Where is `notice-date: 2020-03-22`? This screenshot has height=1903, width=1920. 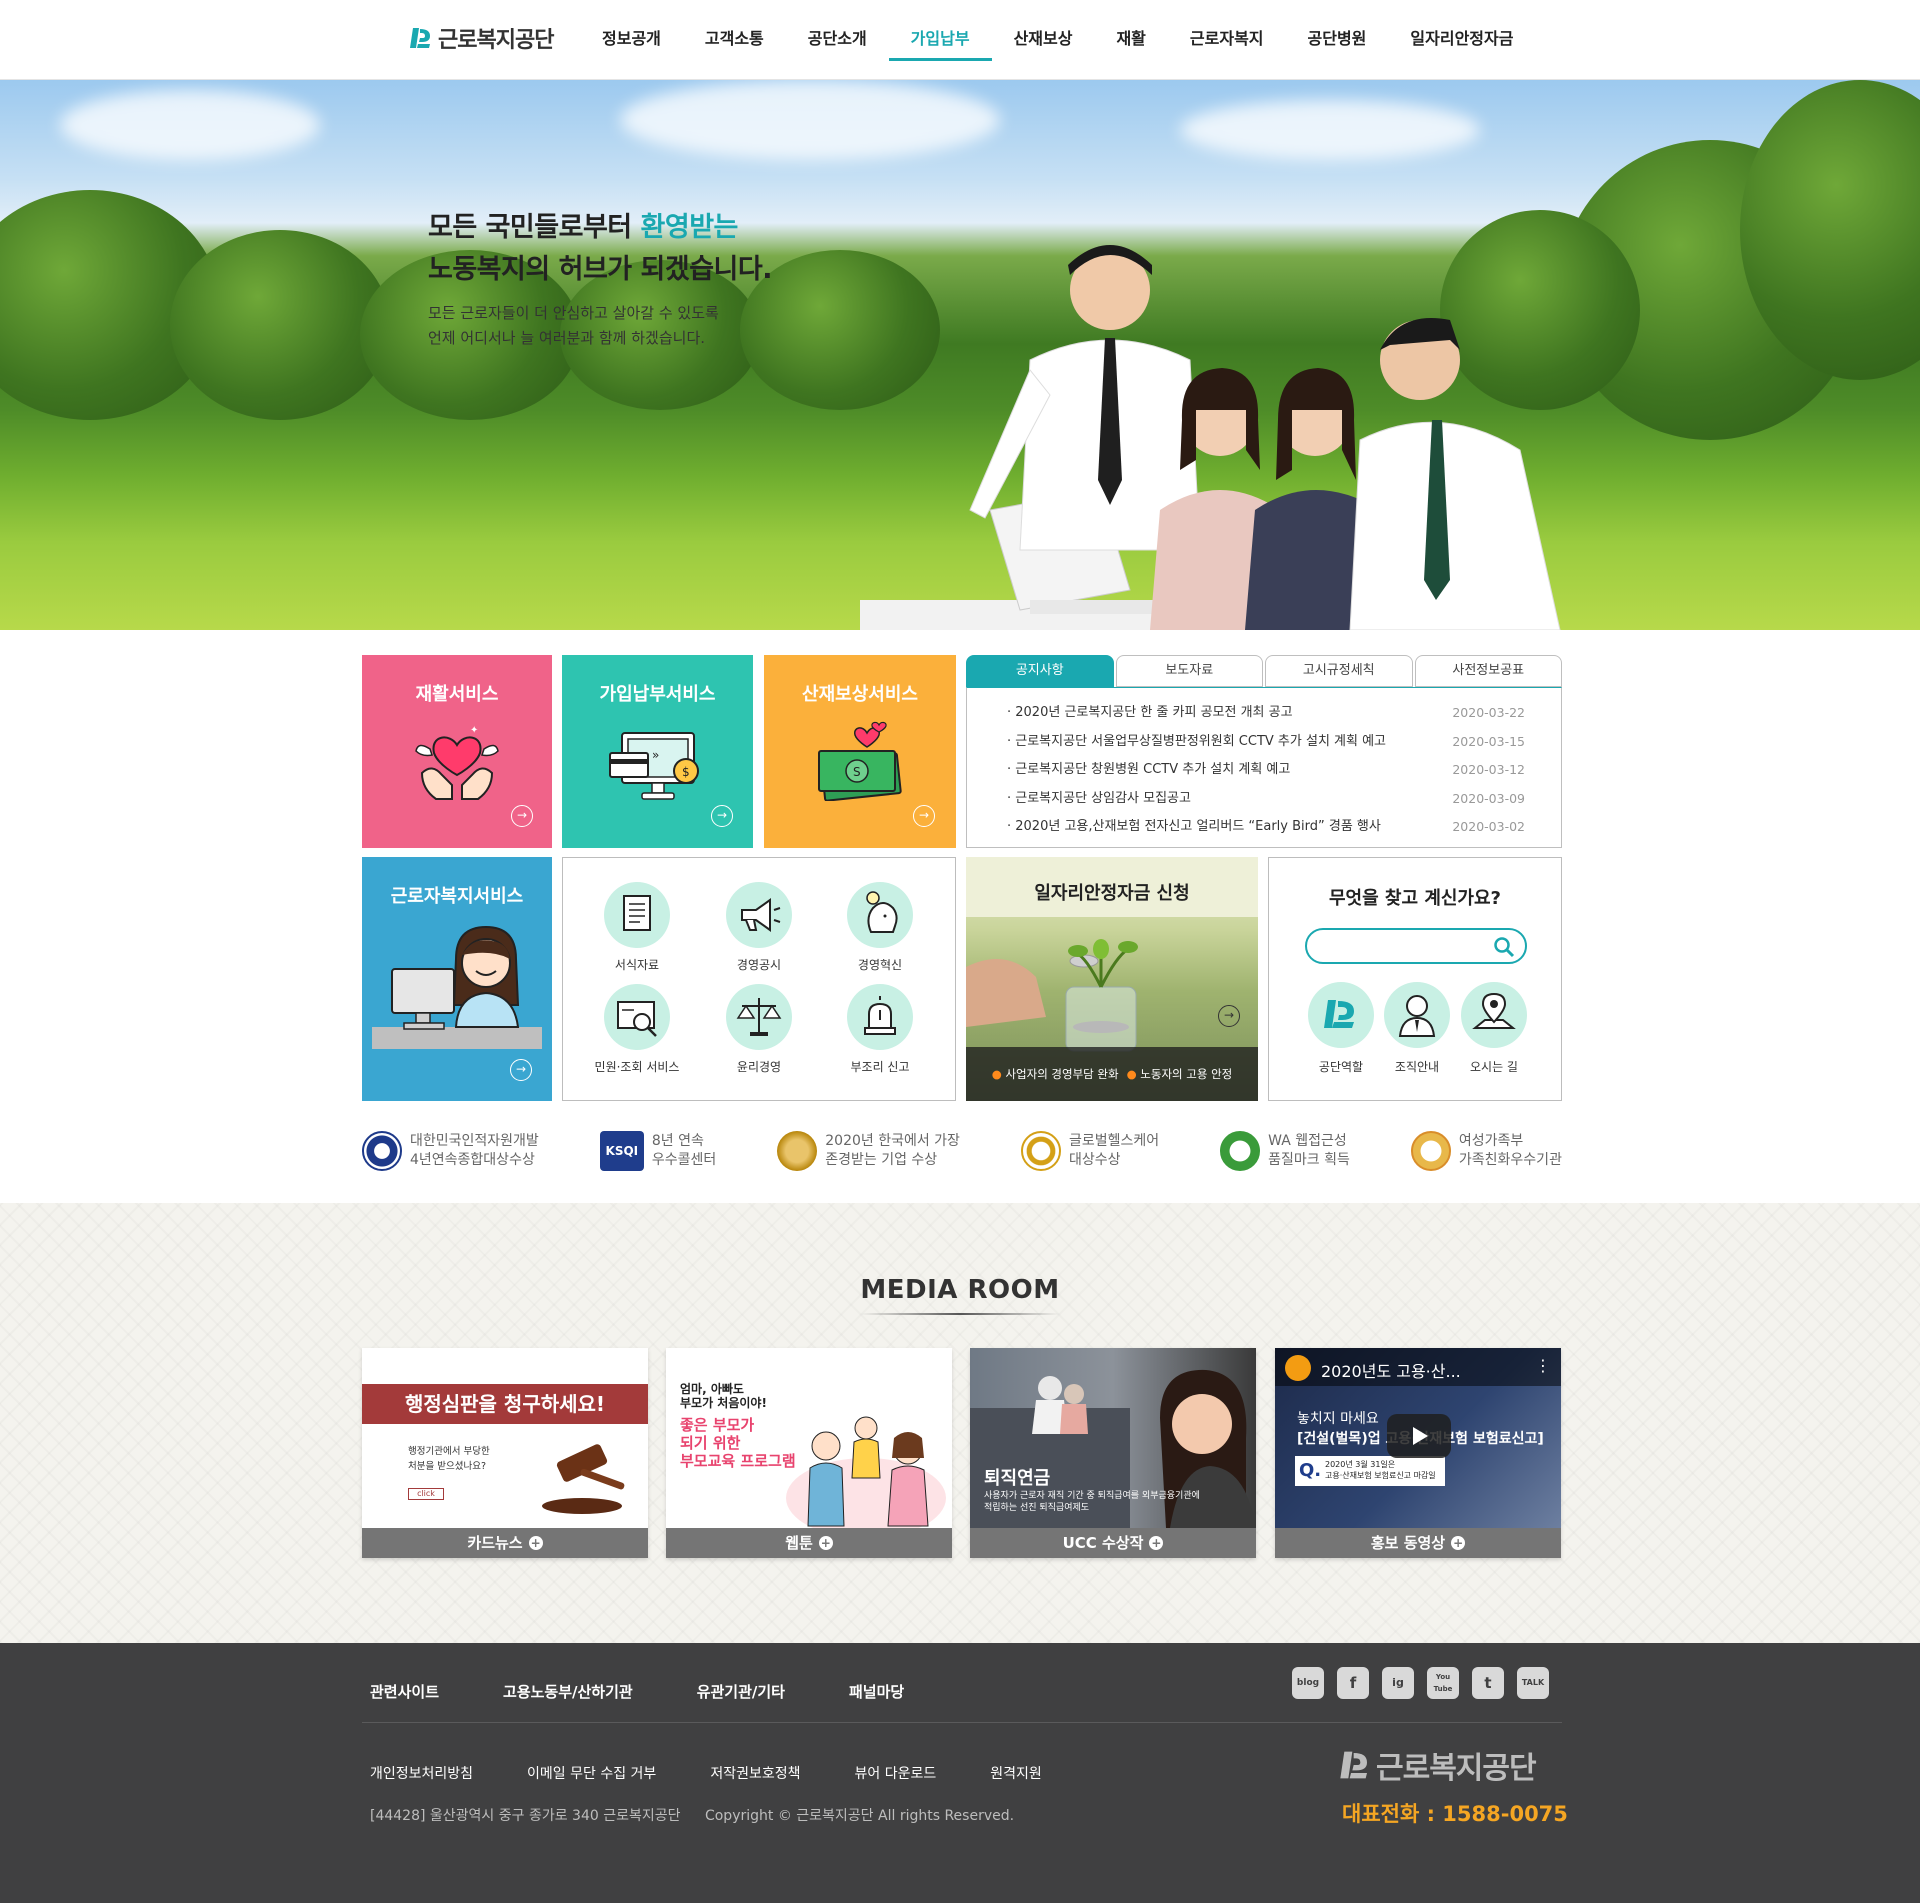 notice-date: 2020-03-22 is located at coordinates (1488, 712).